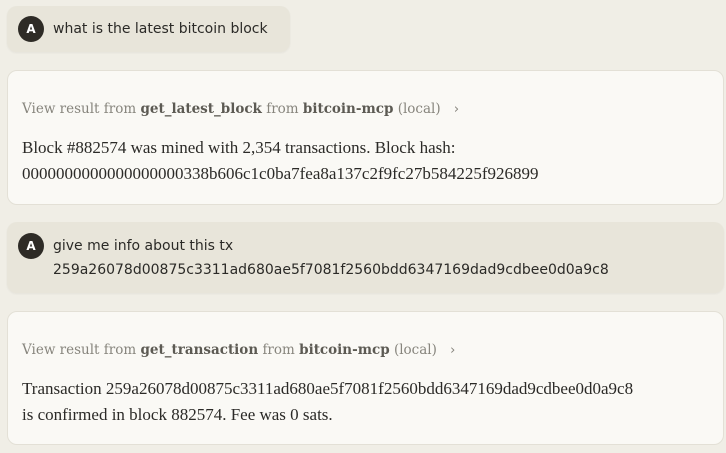  Describe the element at coordinates (199, 350) in the screenshot. I see `tool-name: get_transaction` at that location.